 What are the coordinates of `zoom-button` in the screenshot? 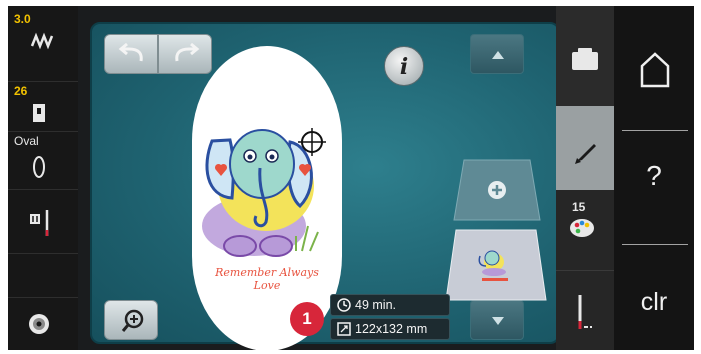 It's located at (131, 320).